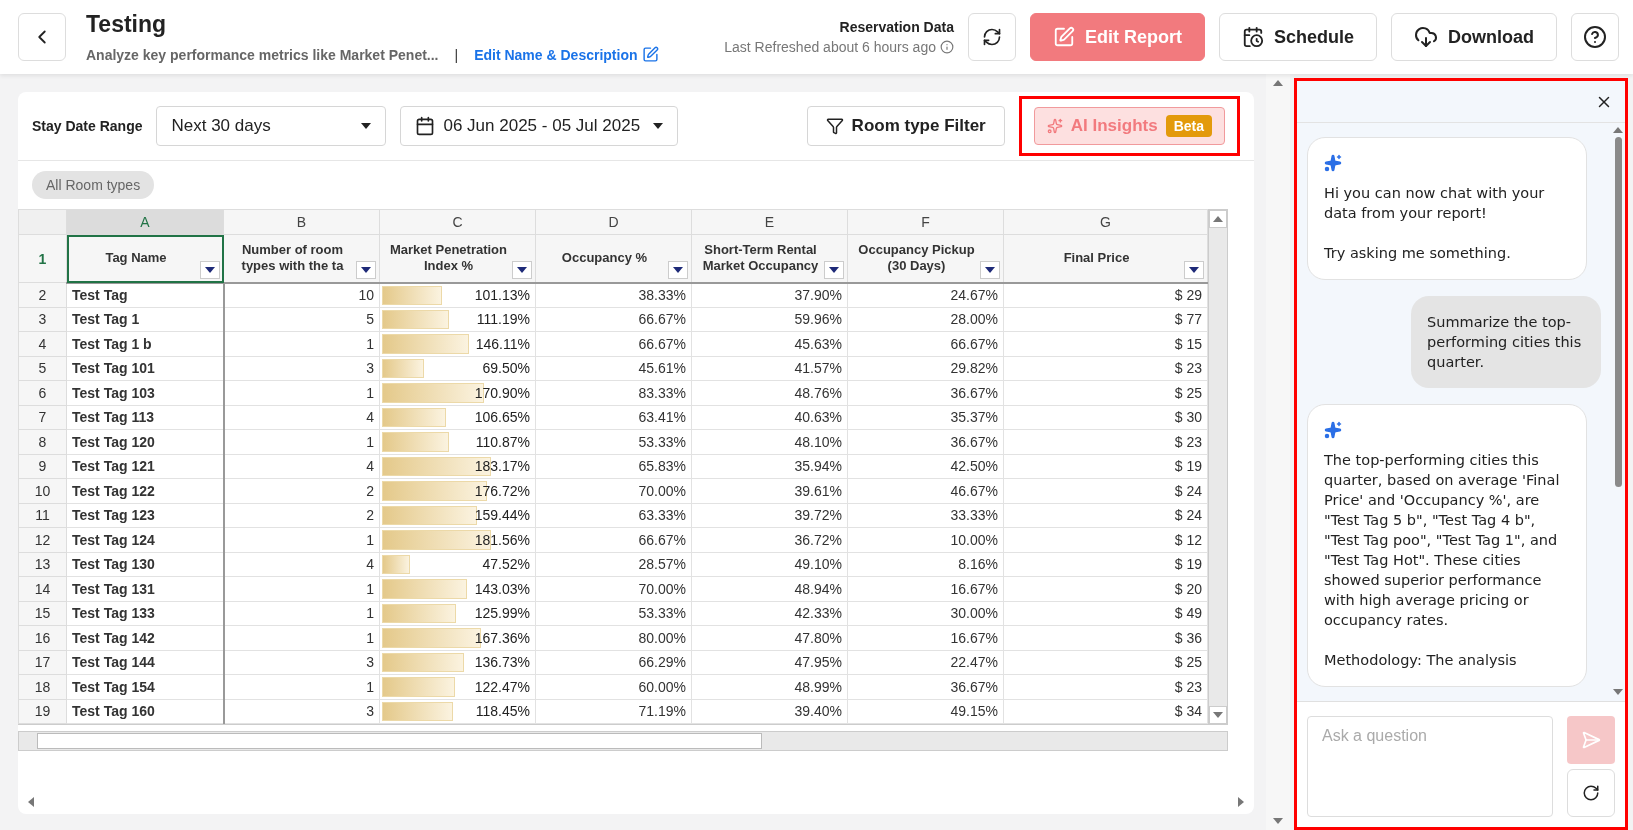  What do you see at coordinates (769, 490) in the screenshot?
I see `table-cell: 39.61%` at bounding box center [769, 490].